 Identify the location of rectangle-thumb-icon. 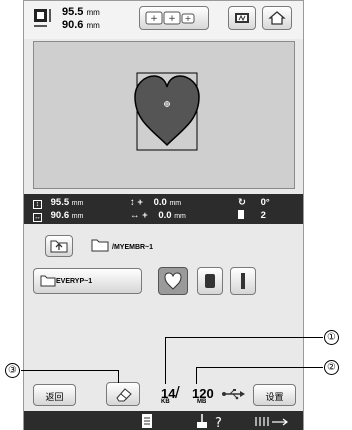
(210, 281).